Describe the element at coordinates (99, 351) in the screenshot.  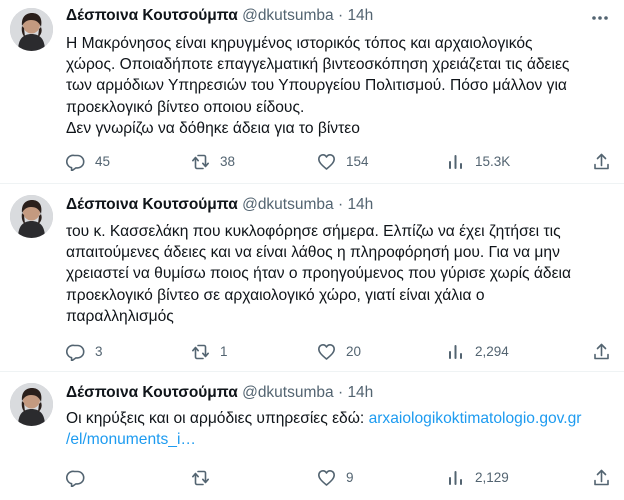
I see `reply-count: 3` at that location.